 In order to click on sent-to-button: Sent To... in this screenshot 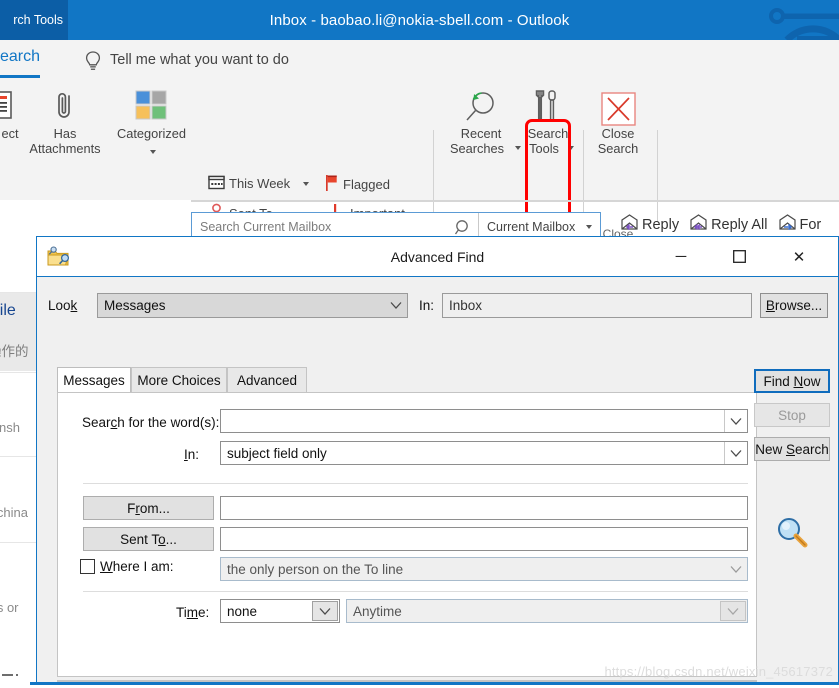, I will do `click(148, 539)`.